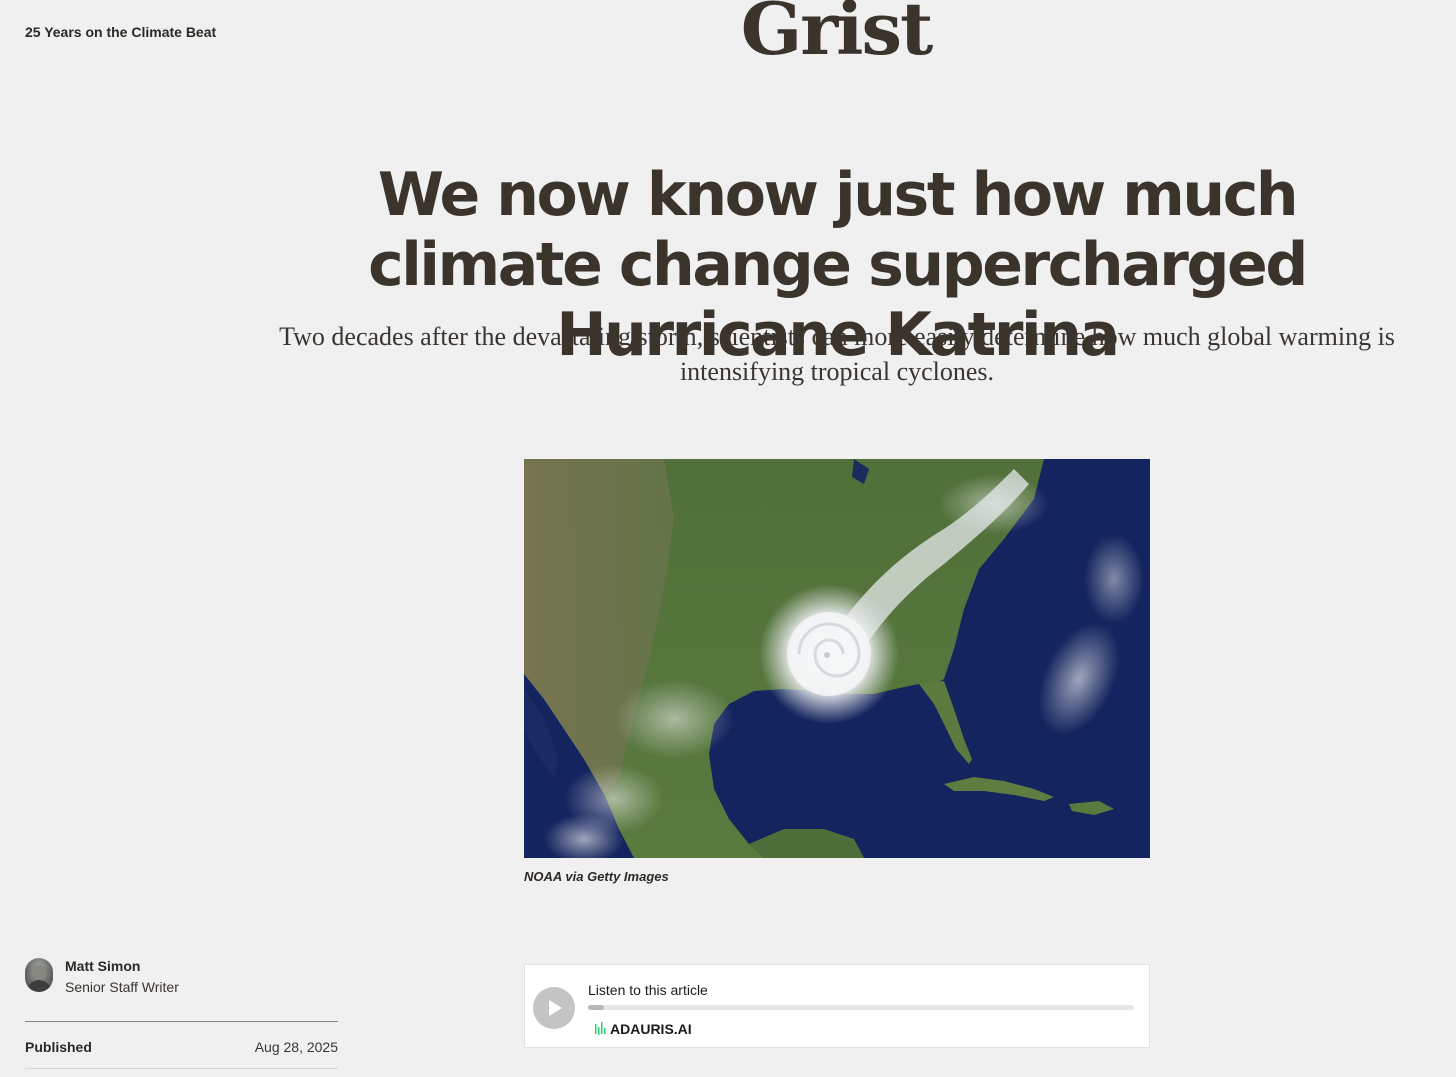 The image size is (1456, 1077). I want to click on avatar-face, so click(39, 972).